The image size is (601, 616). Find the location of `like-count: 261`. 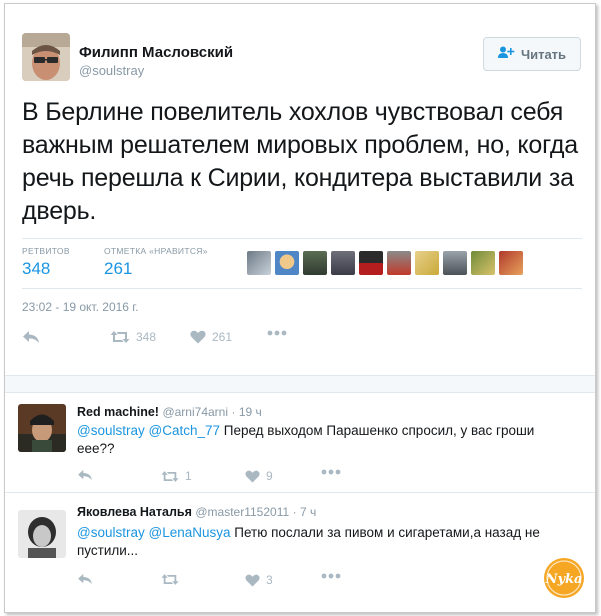

like-count: 261 is located at coordinates (222, 337).